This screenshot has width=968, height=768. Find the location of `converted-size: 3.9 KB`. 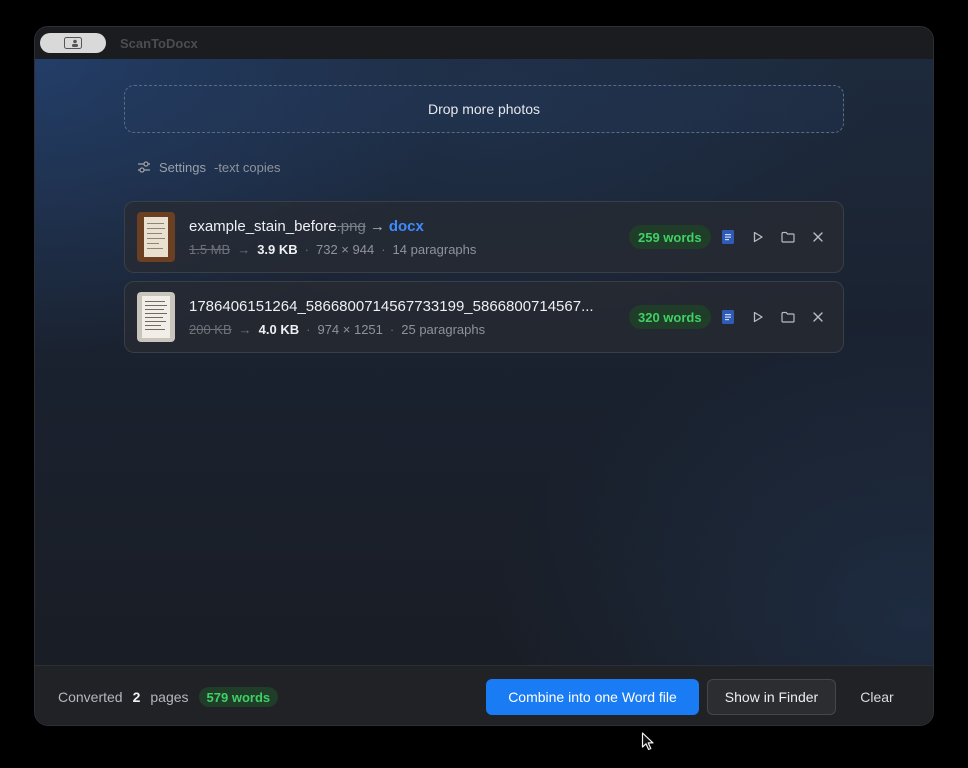

converted-size: 3.9 KB is located at coordinates (277, 249).